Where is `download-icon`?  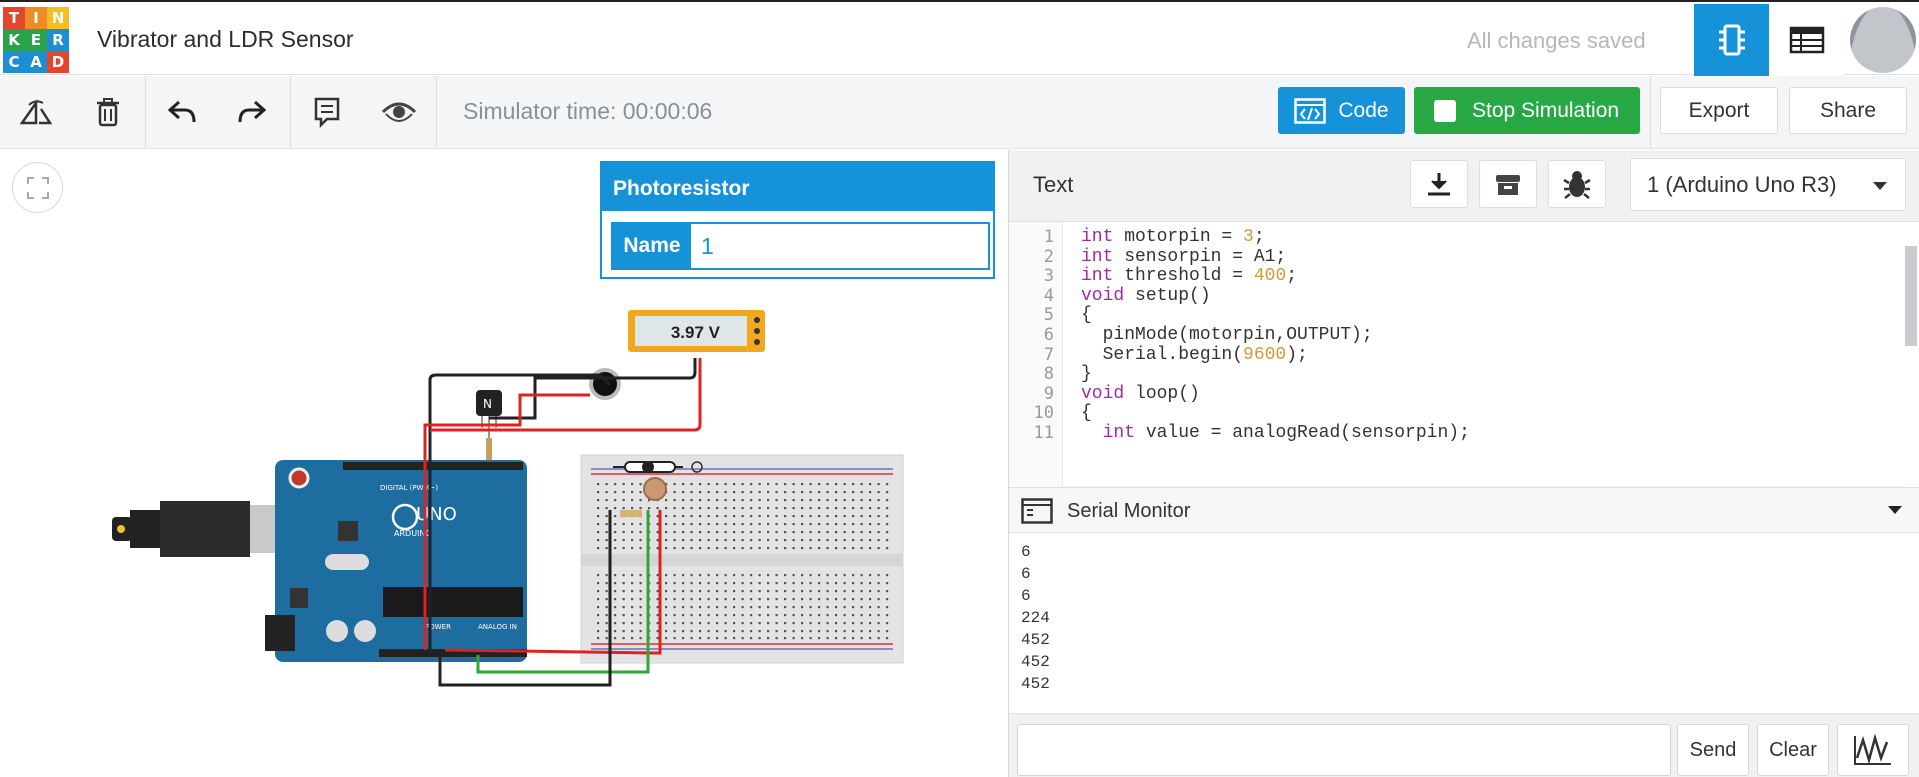
download-icon is located at coordinates (1439, 184).